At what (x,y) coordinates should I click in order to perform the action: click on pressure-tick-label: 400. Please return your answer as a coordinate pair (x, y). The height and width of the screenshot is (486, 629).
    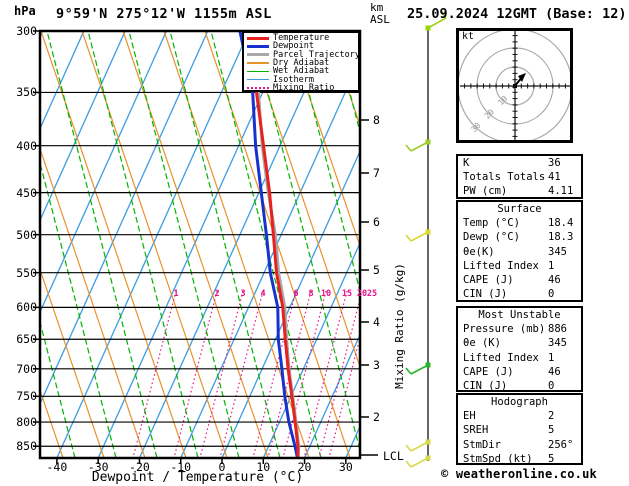
    Looking at the image, I should click on (26, 145).